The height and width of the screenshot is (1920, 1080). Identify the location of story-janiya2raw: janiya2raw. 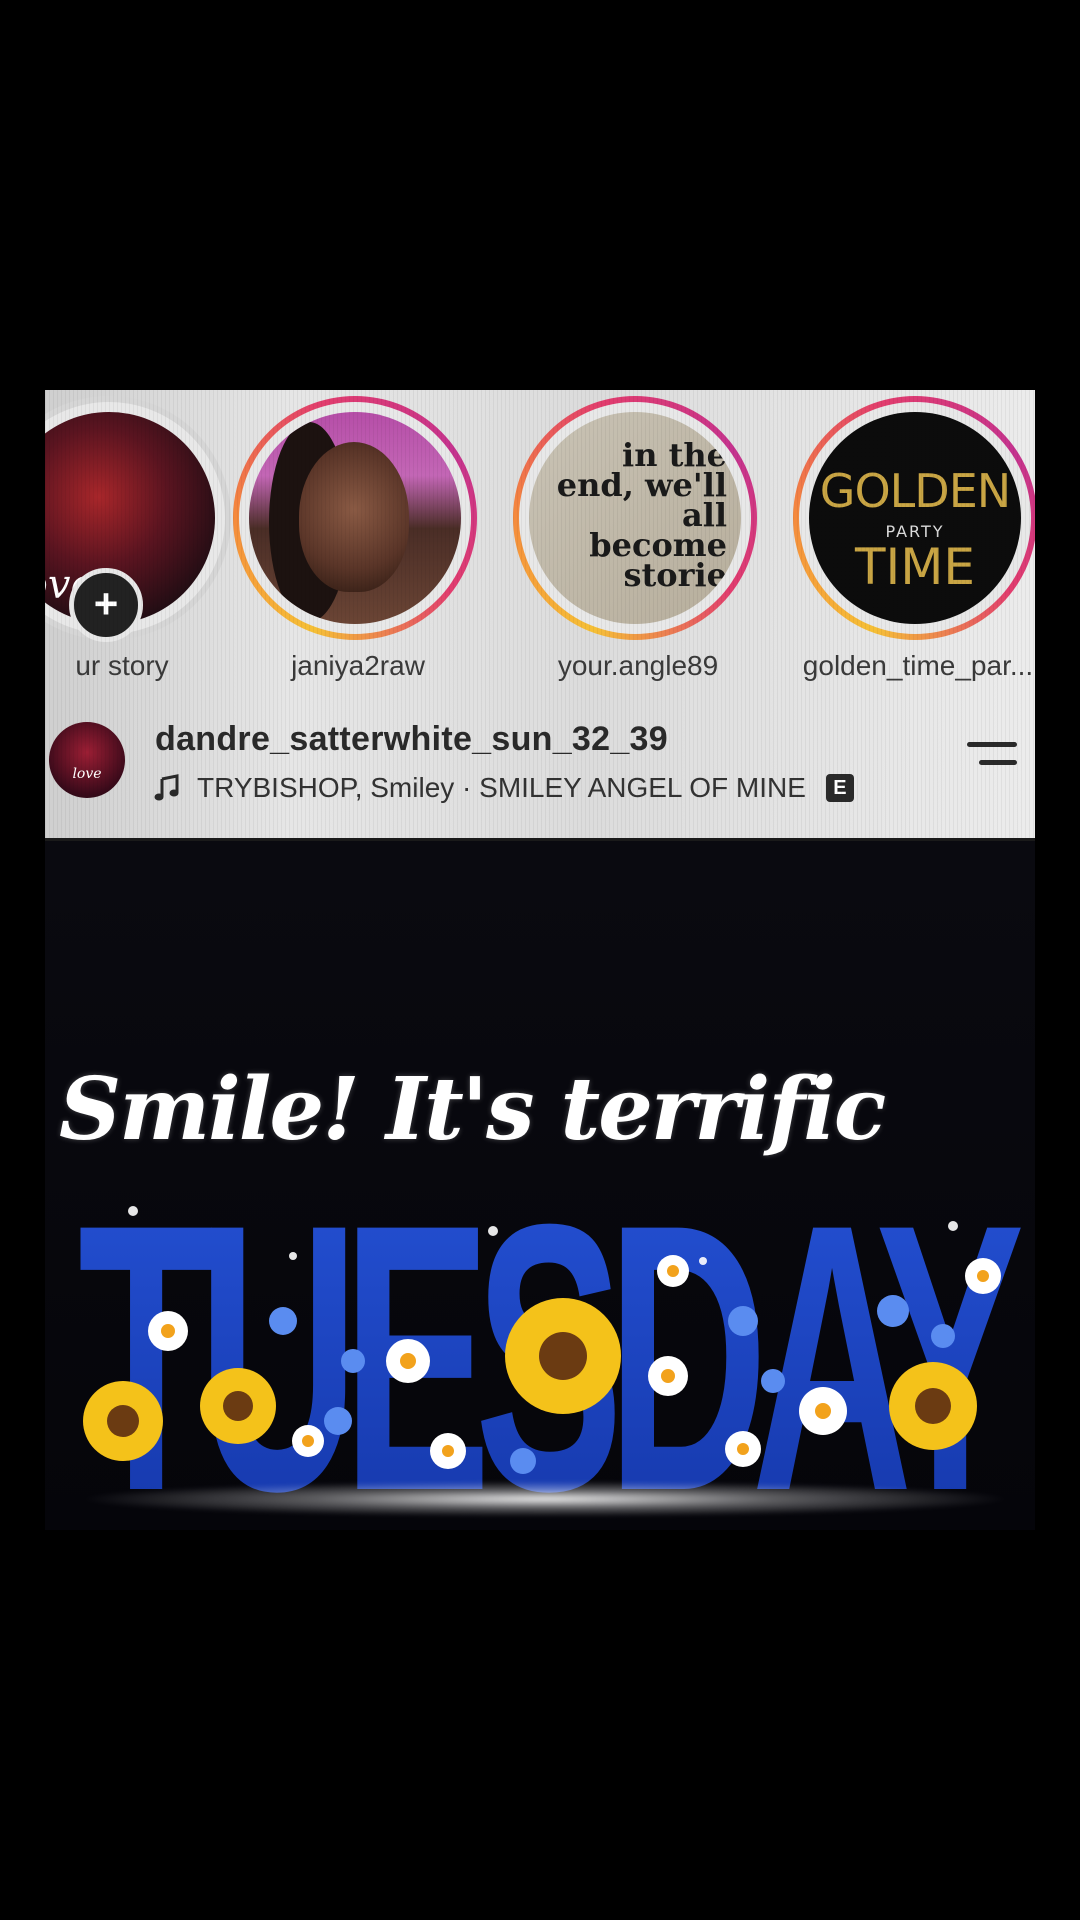
(358, 546).